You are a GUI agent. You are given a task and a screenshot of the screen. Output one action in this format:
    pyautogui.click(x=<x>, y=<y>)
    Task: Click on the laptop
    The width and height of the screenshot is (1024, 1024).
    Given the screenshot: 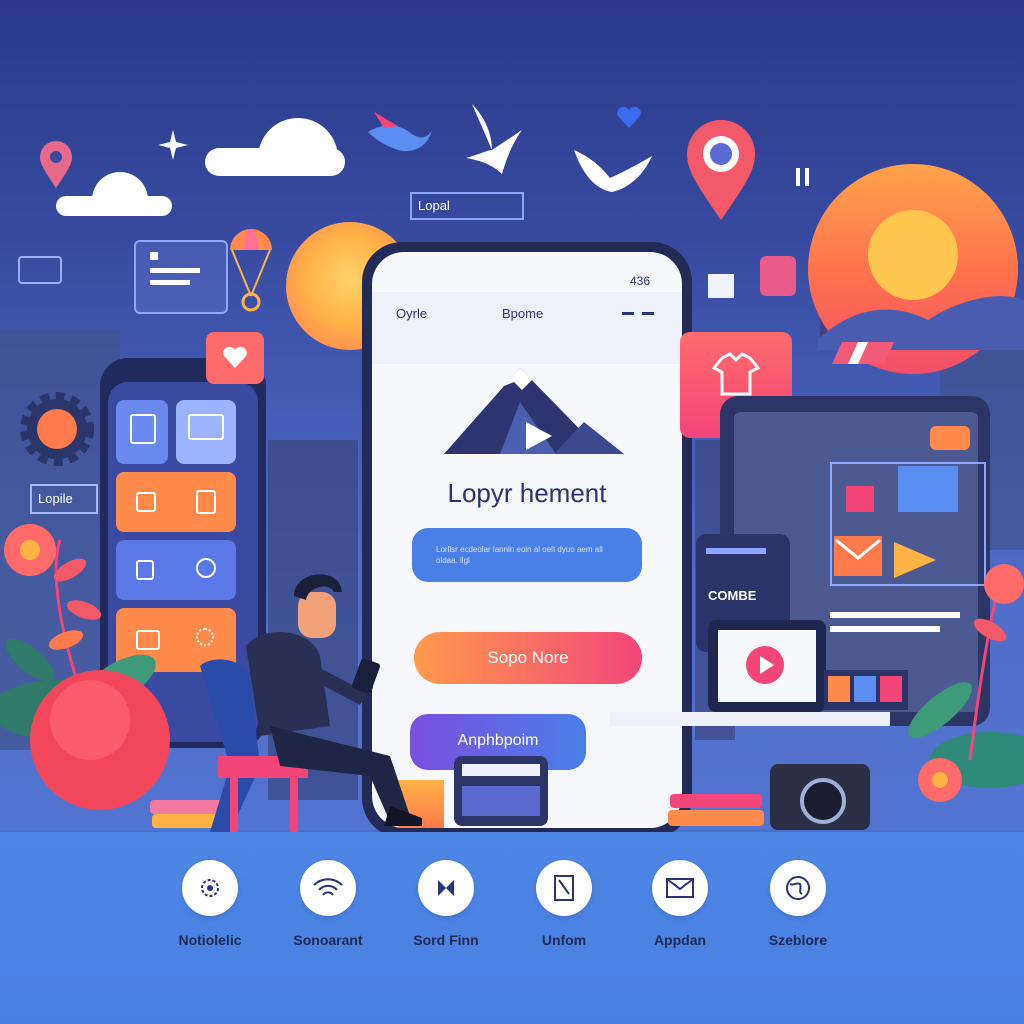 What is the action you would take?
    pyautogui.click(x=767, y=666)
    